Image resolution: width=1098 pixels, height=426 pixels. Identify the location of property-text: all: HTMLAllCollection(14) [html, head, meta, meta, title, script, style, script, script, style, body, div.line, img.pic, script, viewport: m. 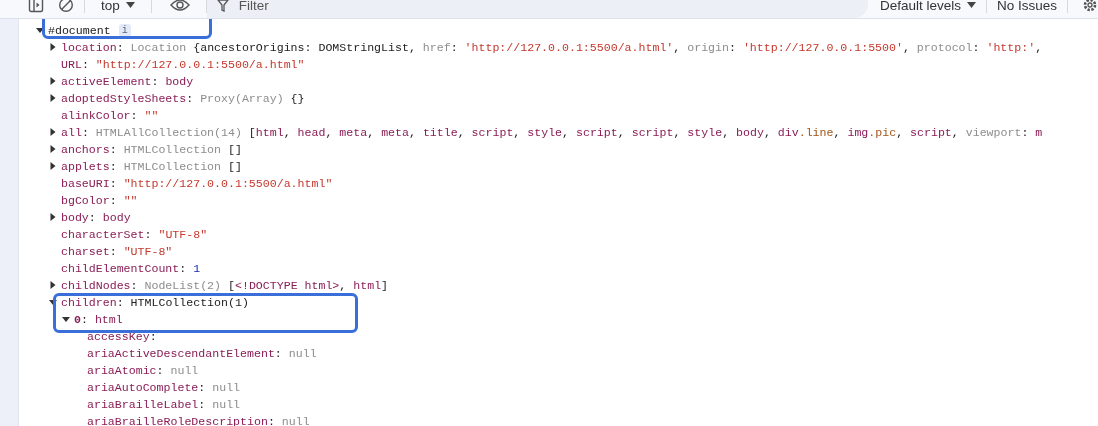
(552, 132).